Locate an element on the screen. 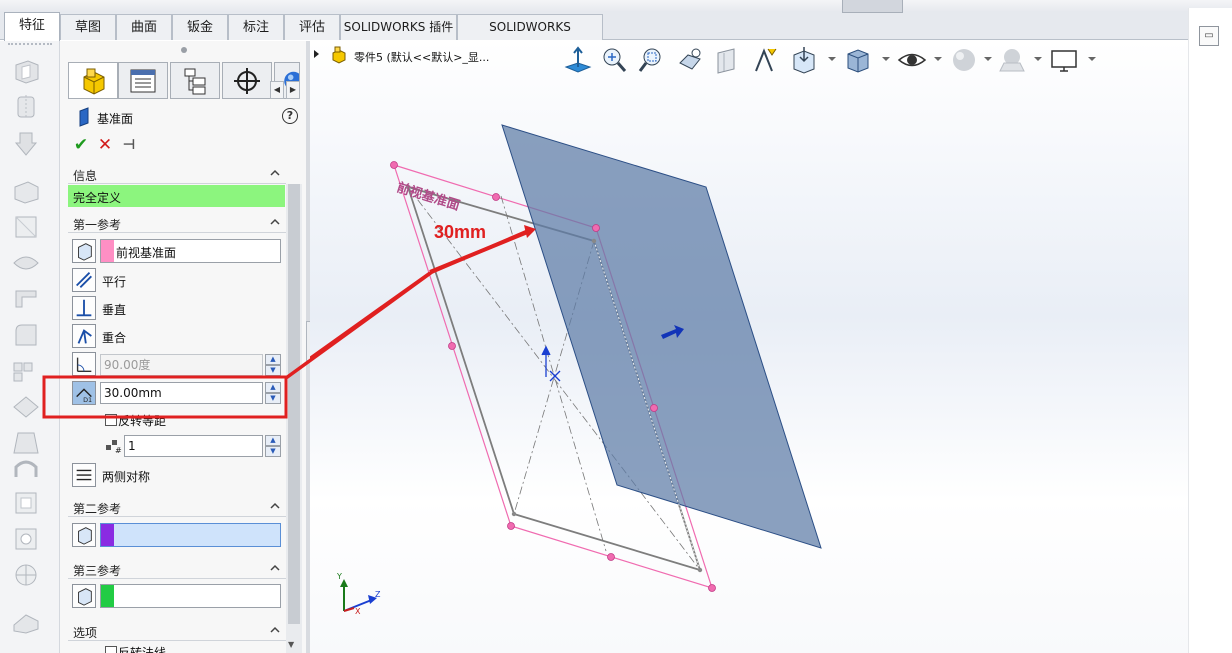 The width and height of the screenshot is (1232, 653). option-perpendicular-label: 垂直 is located at coordinates (114, 310).